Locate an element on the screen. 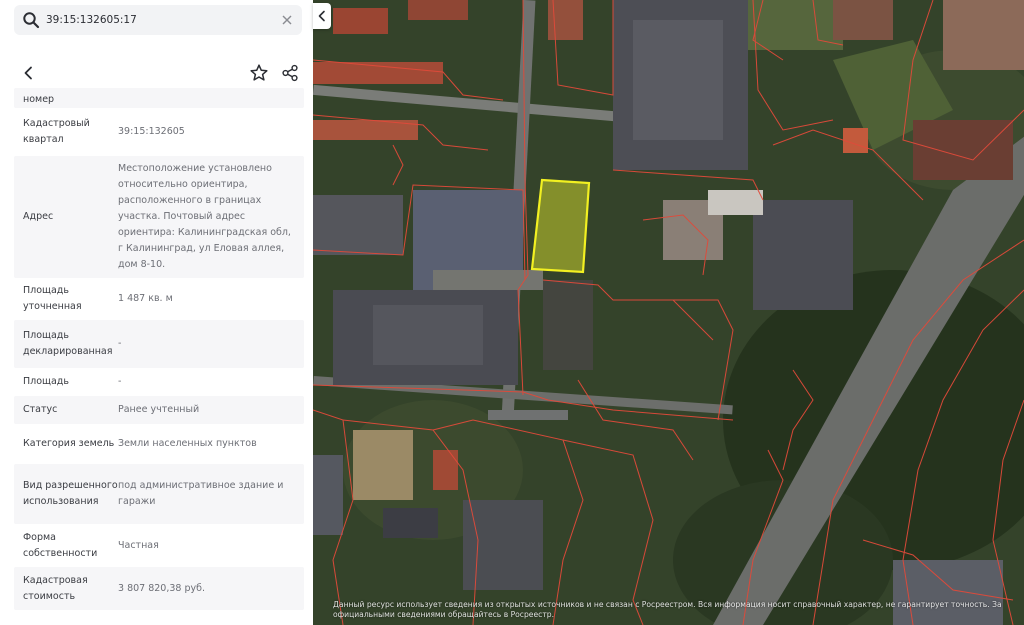 The width and height of the screenshot is (1024, 625). back-button is located at coordinates (29, 73).